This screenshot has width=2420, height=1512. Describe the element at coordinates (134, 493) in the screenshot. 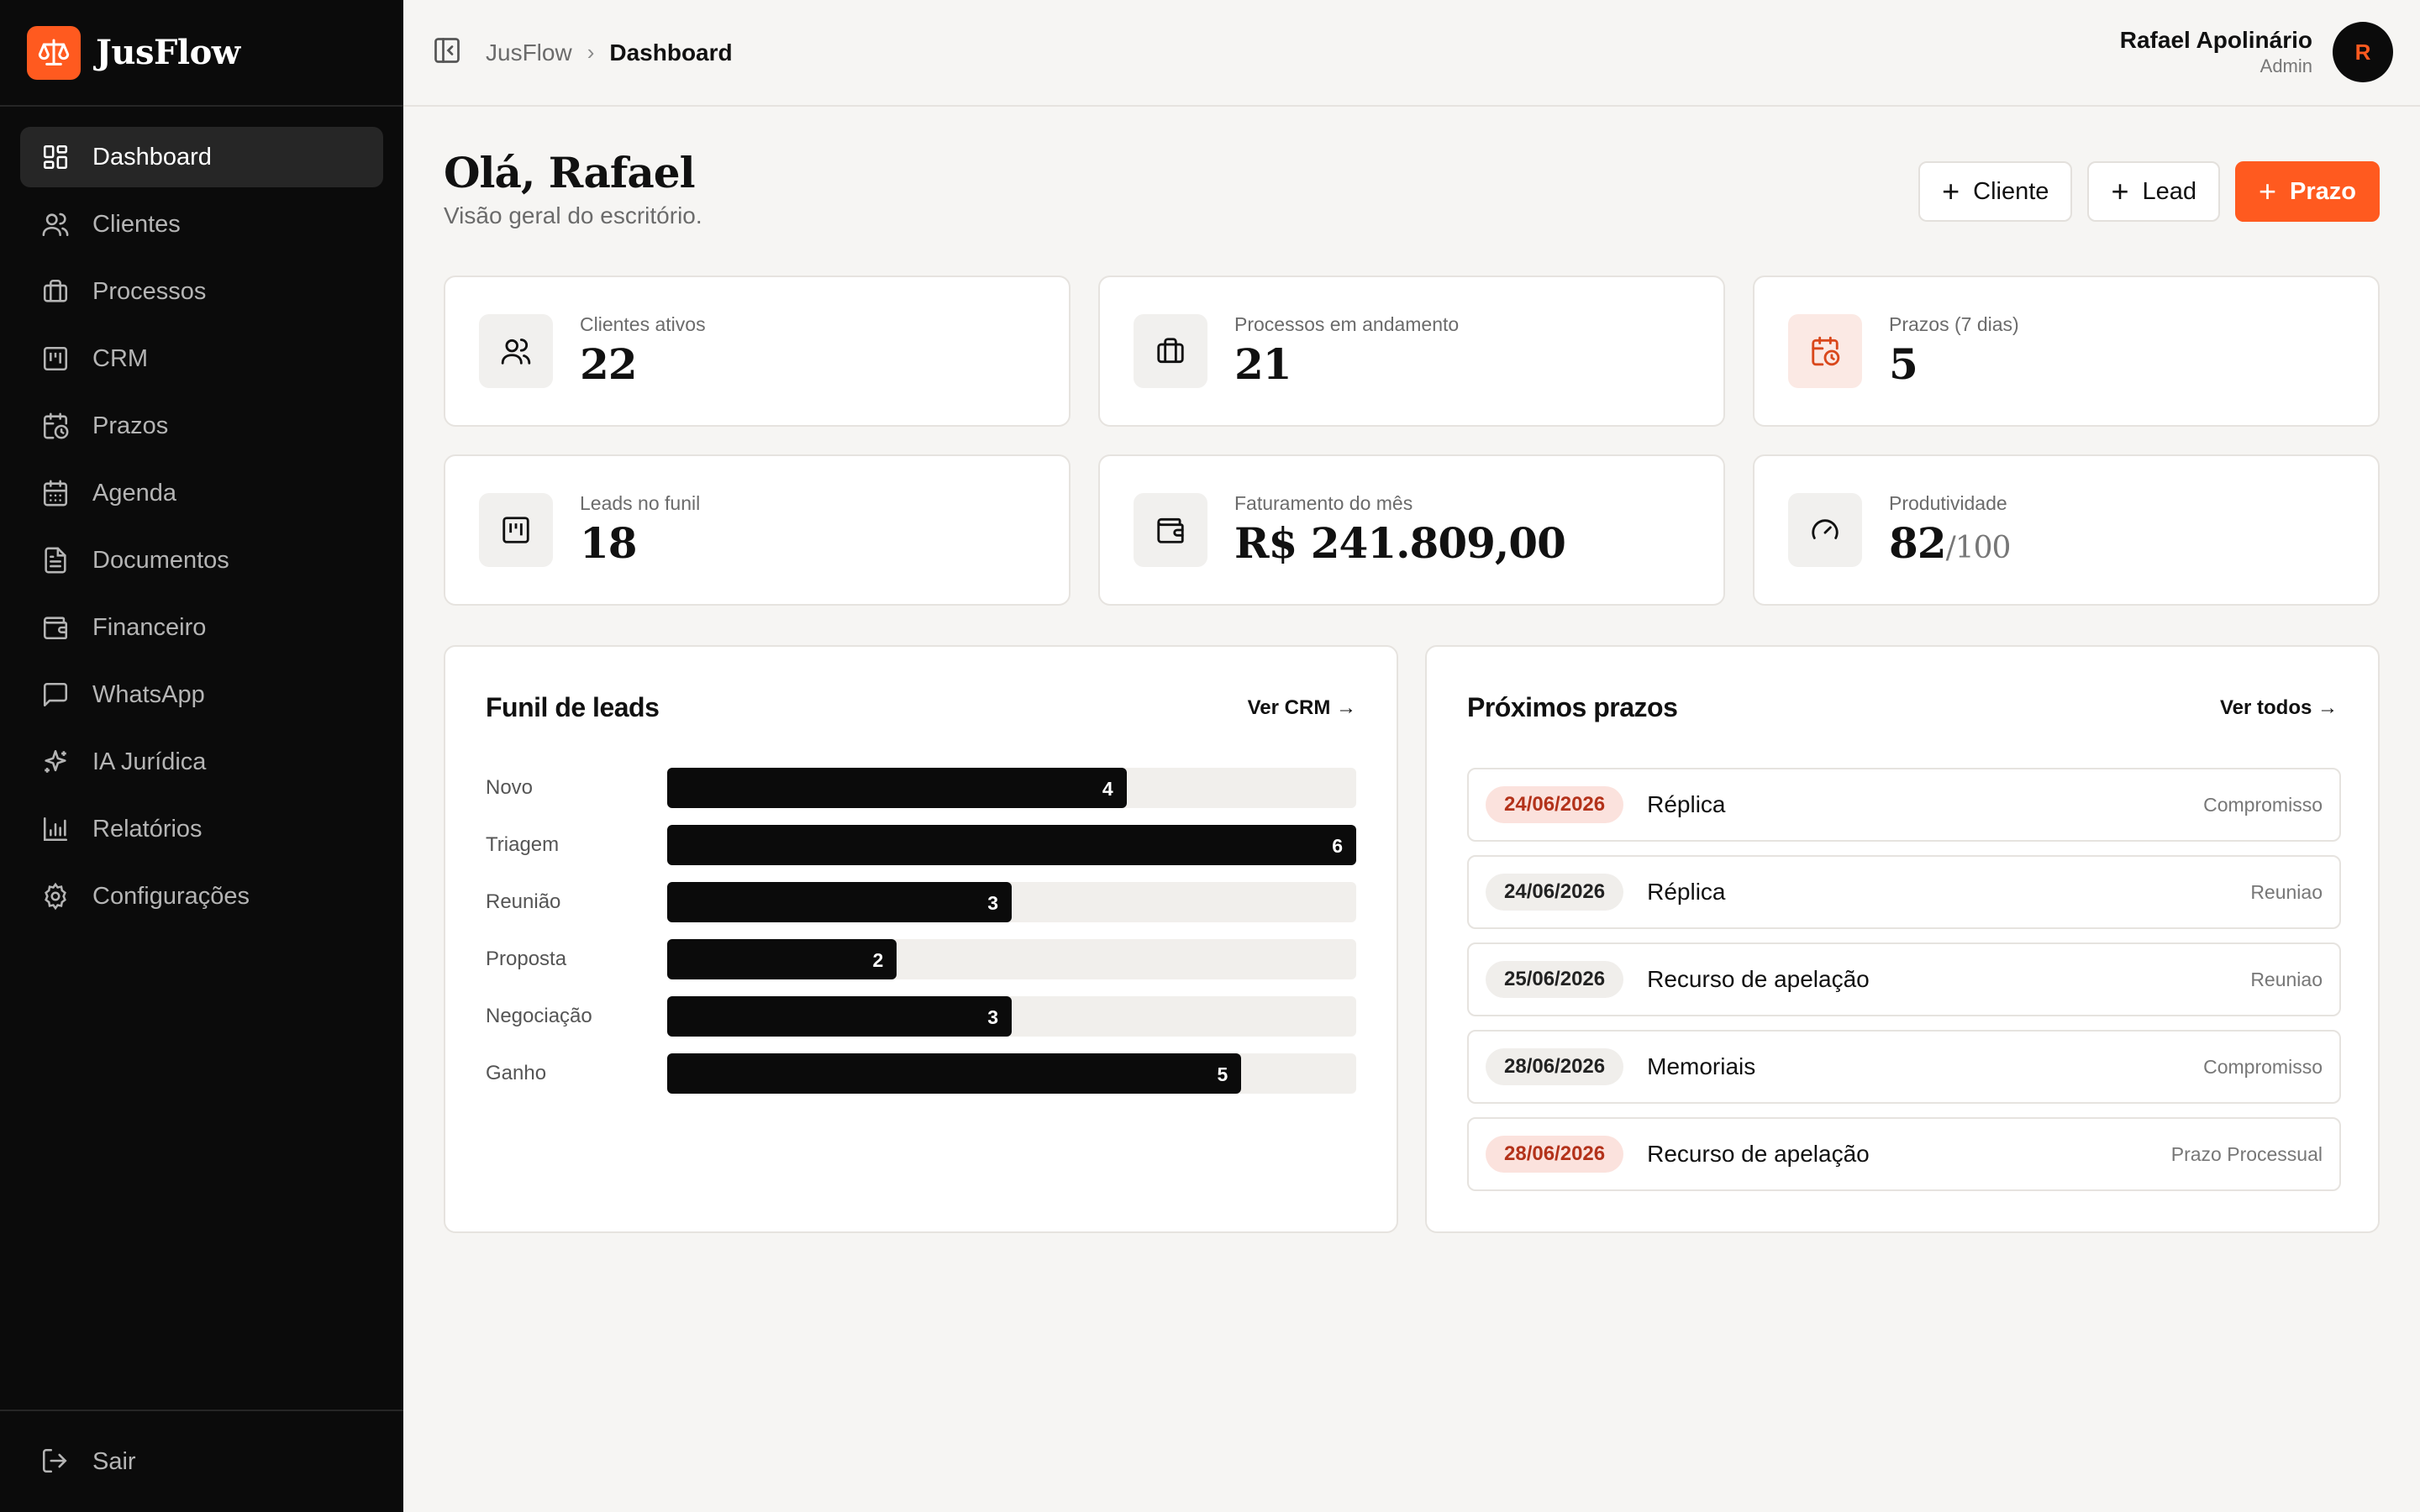

I see `sidebar-item-label: Agenda` at that location.